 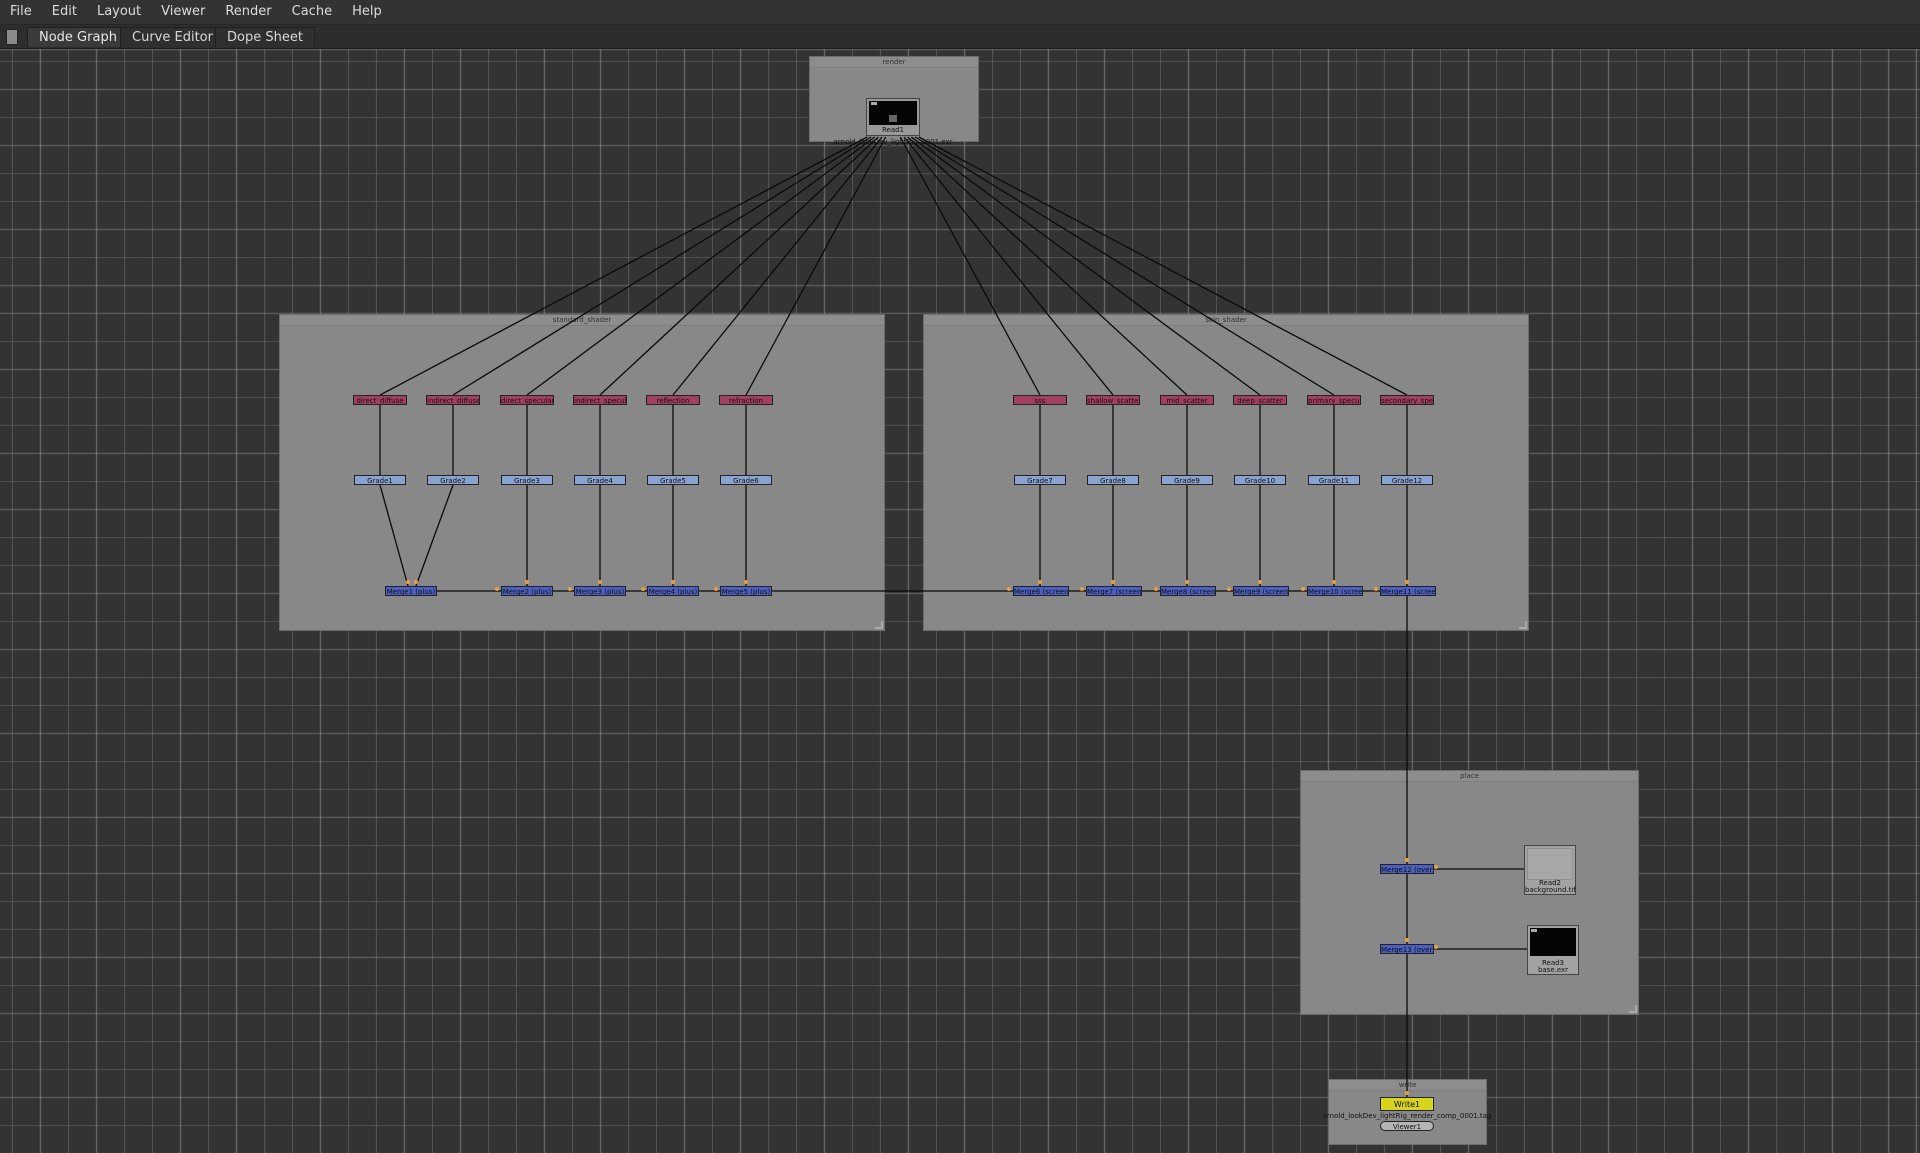 I want to click on merge-node-5: Merge5 (plus), so click(x=746, y=591).